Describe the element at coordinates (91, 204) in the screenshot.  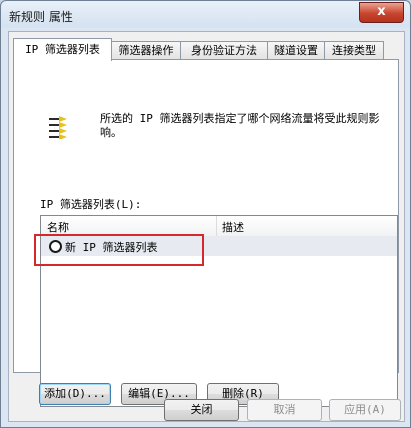
I see `filter-list-label: IP 筛选器列表(L):` at that location.